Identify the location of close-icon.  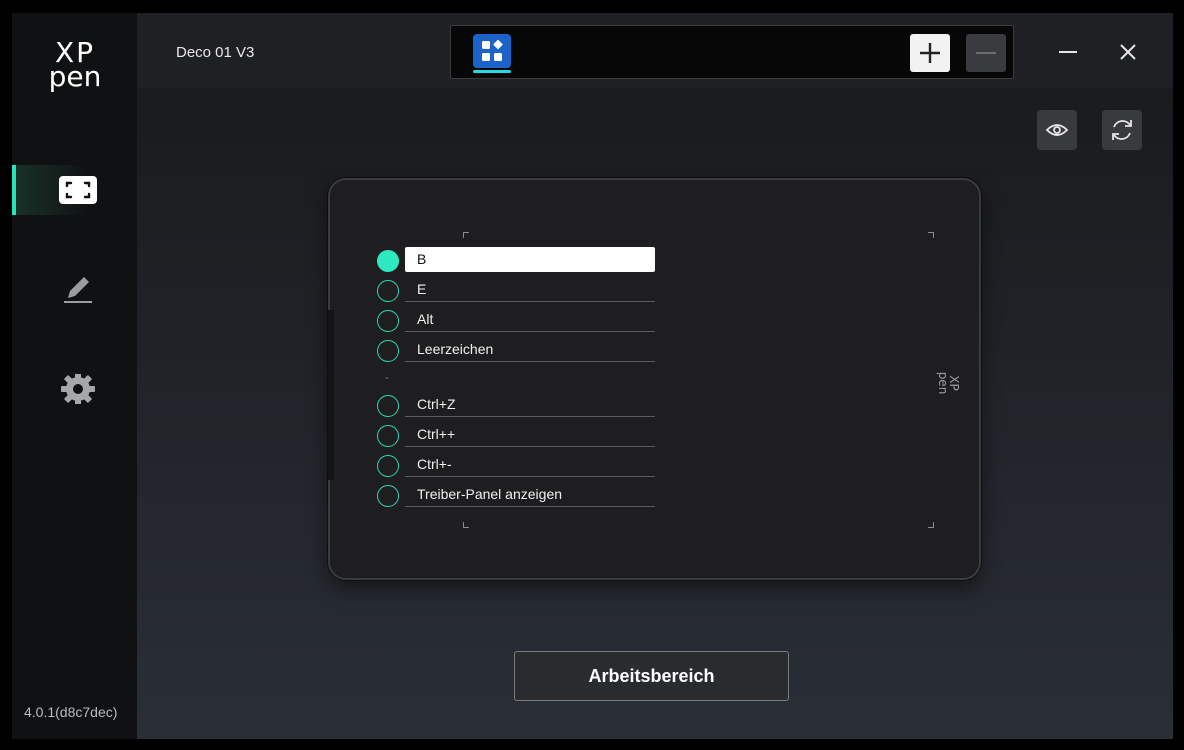
(1128, 52).